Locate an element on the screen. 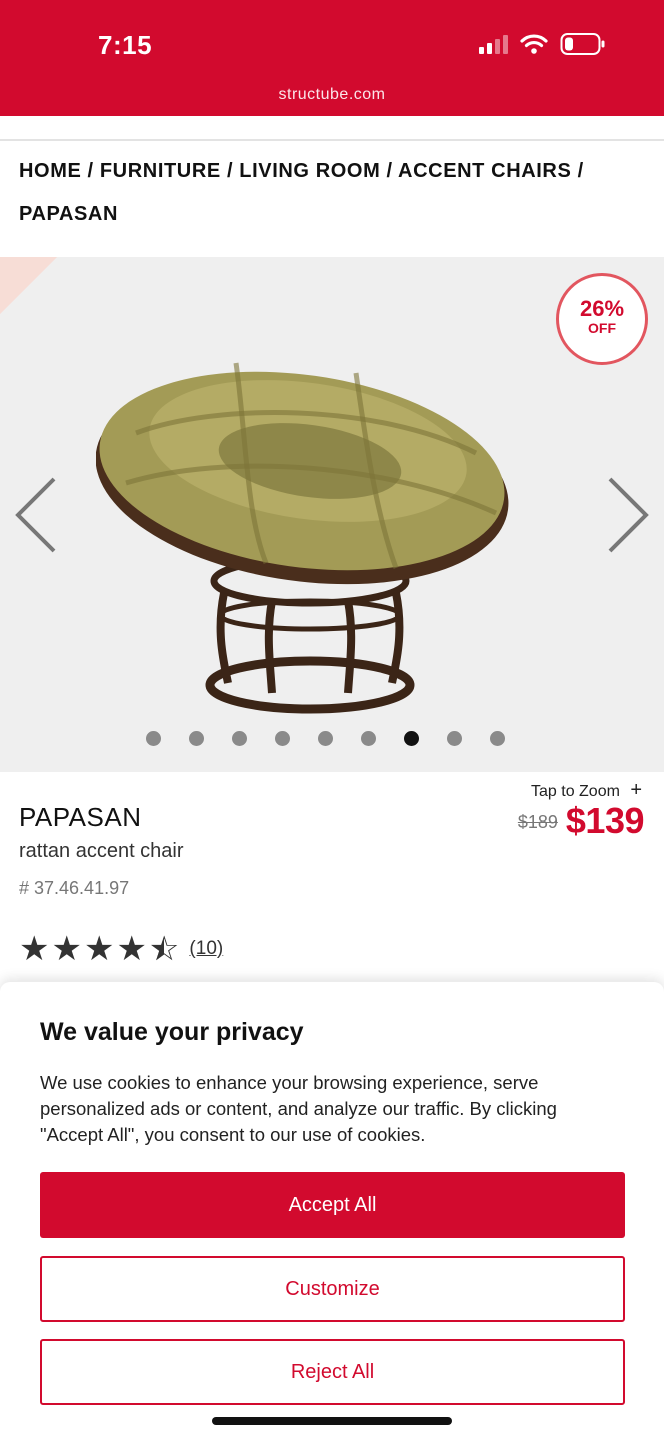 The height and width of the screenshot is (1440, 664). header-divider is located at coordinates (332, 140).